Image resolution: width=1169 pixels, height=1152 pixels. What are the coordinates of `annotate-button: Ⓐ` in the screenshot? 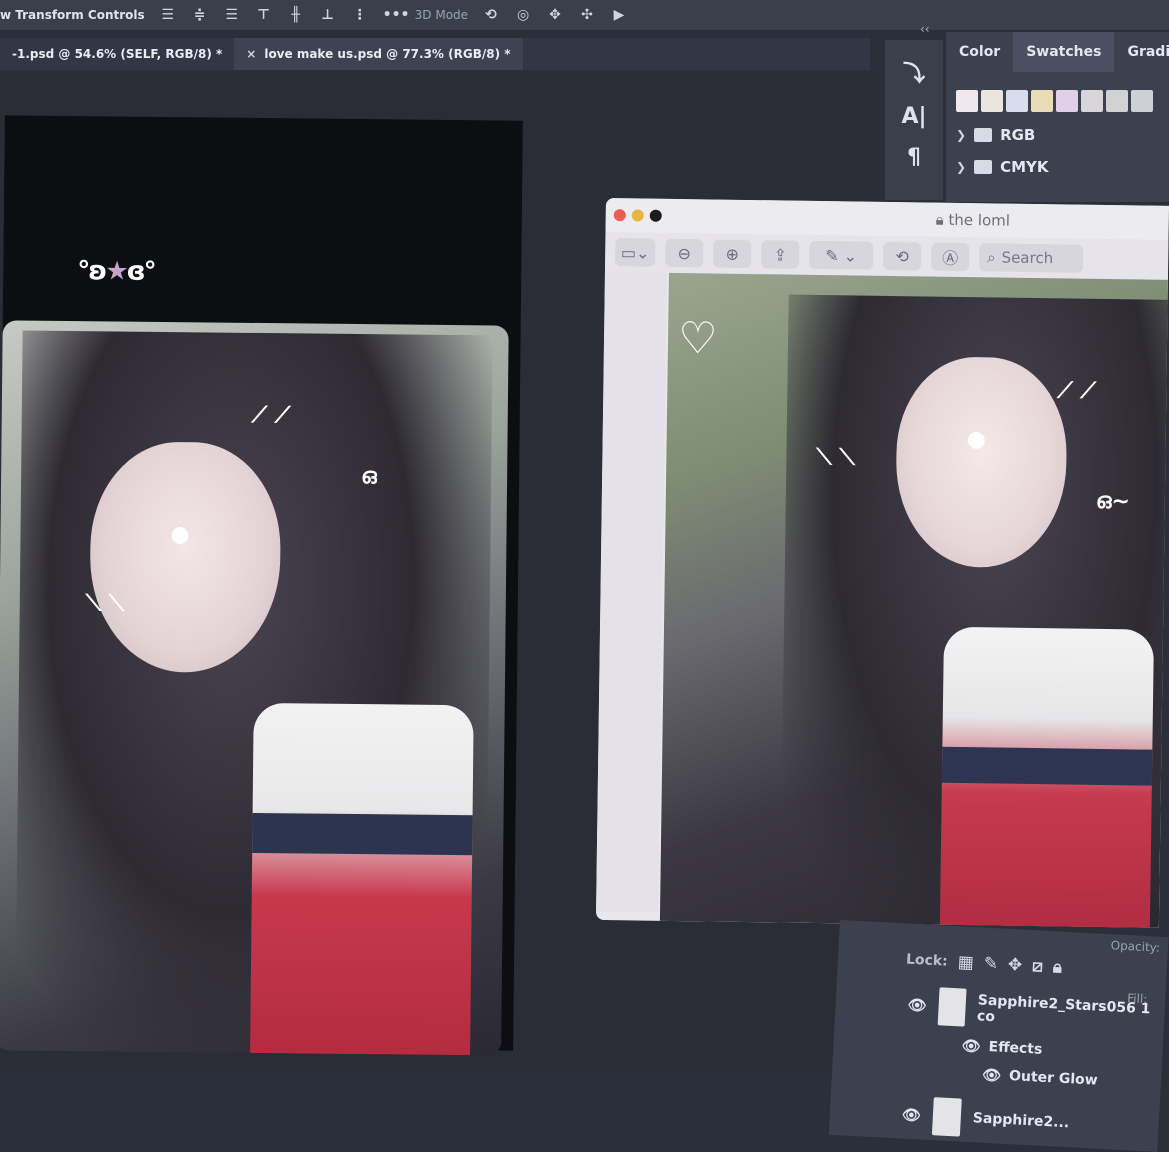 It's located at (950, 257).